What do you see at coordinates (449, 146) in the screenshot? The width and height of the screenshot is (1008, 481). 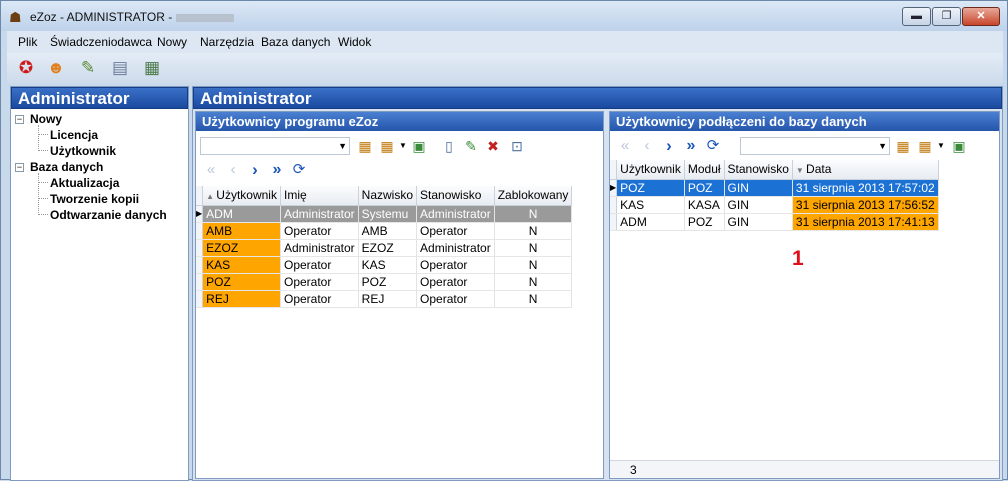 I see `new-document-icon: ▯` at bounding box center [449, 146].